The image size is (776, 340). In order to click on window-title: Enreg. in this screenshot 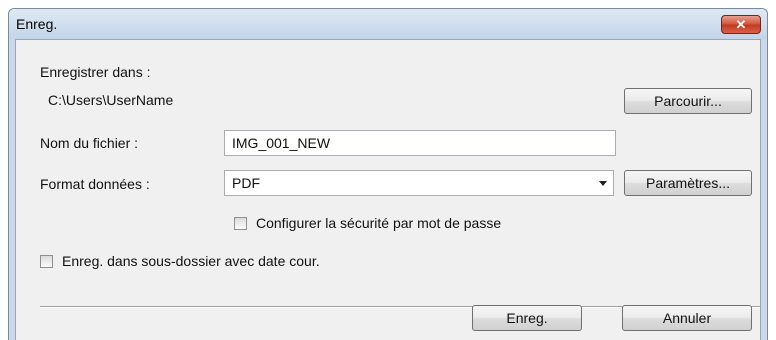, I will do `click(37, 24)`.